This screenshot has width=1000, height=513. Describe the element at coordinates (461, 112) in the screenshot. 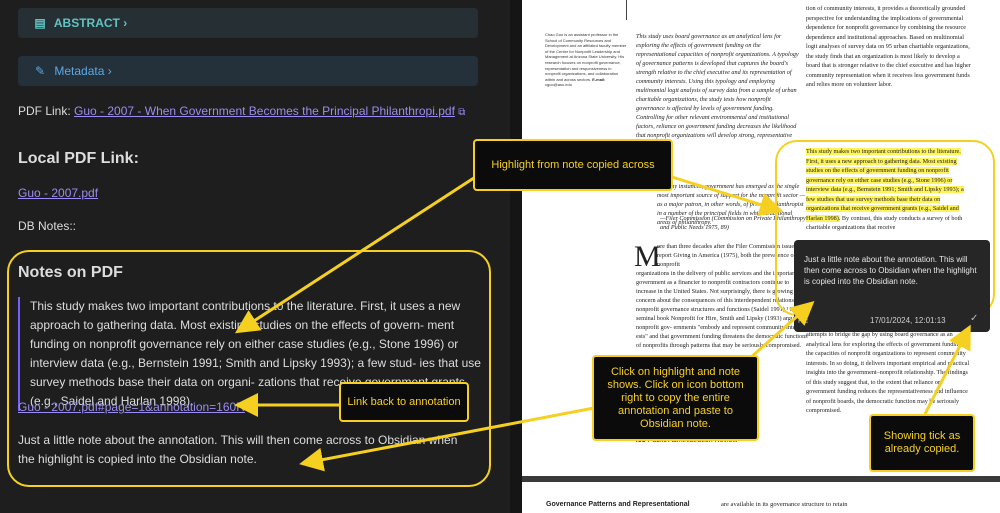

I see `external-link-icon: ⧉` at that location.